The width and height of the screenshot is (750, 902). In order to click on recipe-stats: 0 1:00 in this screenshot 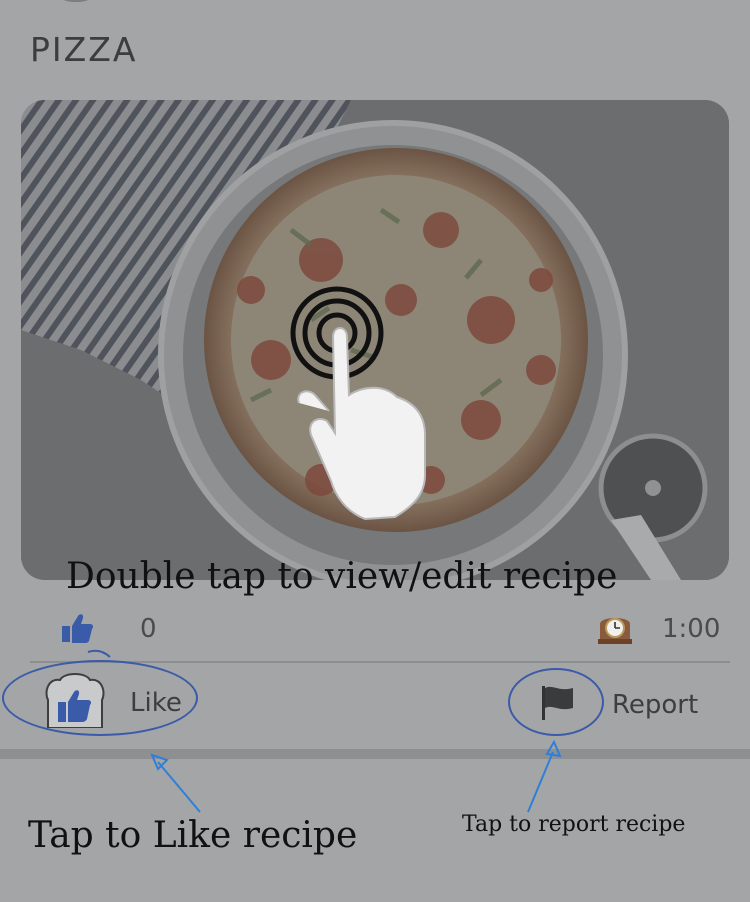, I will do `click(380, 630)`.